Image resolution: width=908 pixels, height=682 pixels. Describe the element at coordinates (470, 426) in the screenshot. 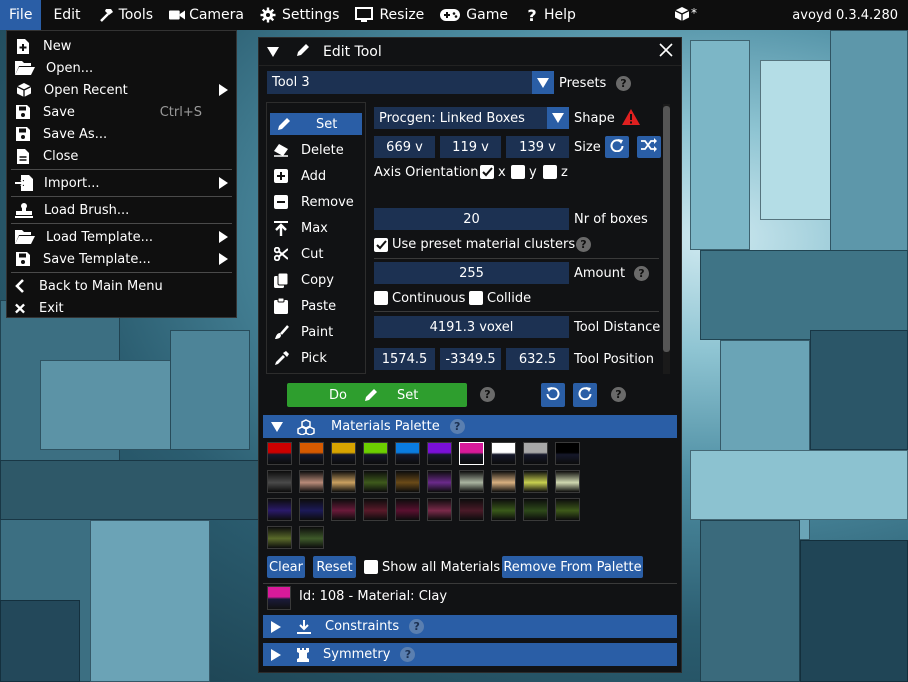

I see `materials-palette-header: Materials Palette ?` at that location.